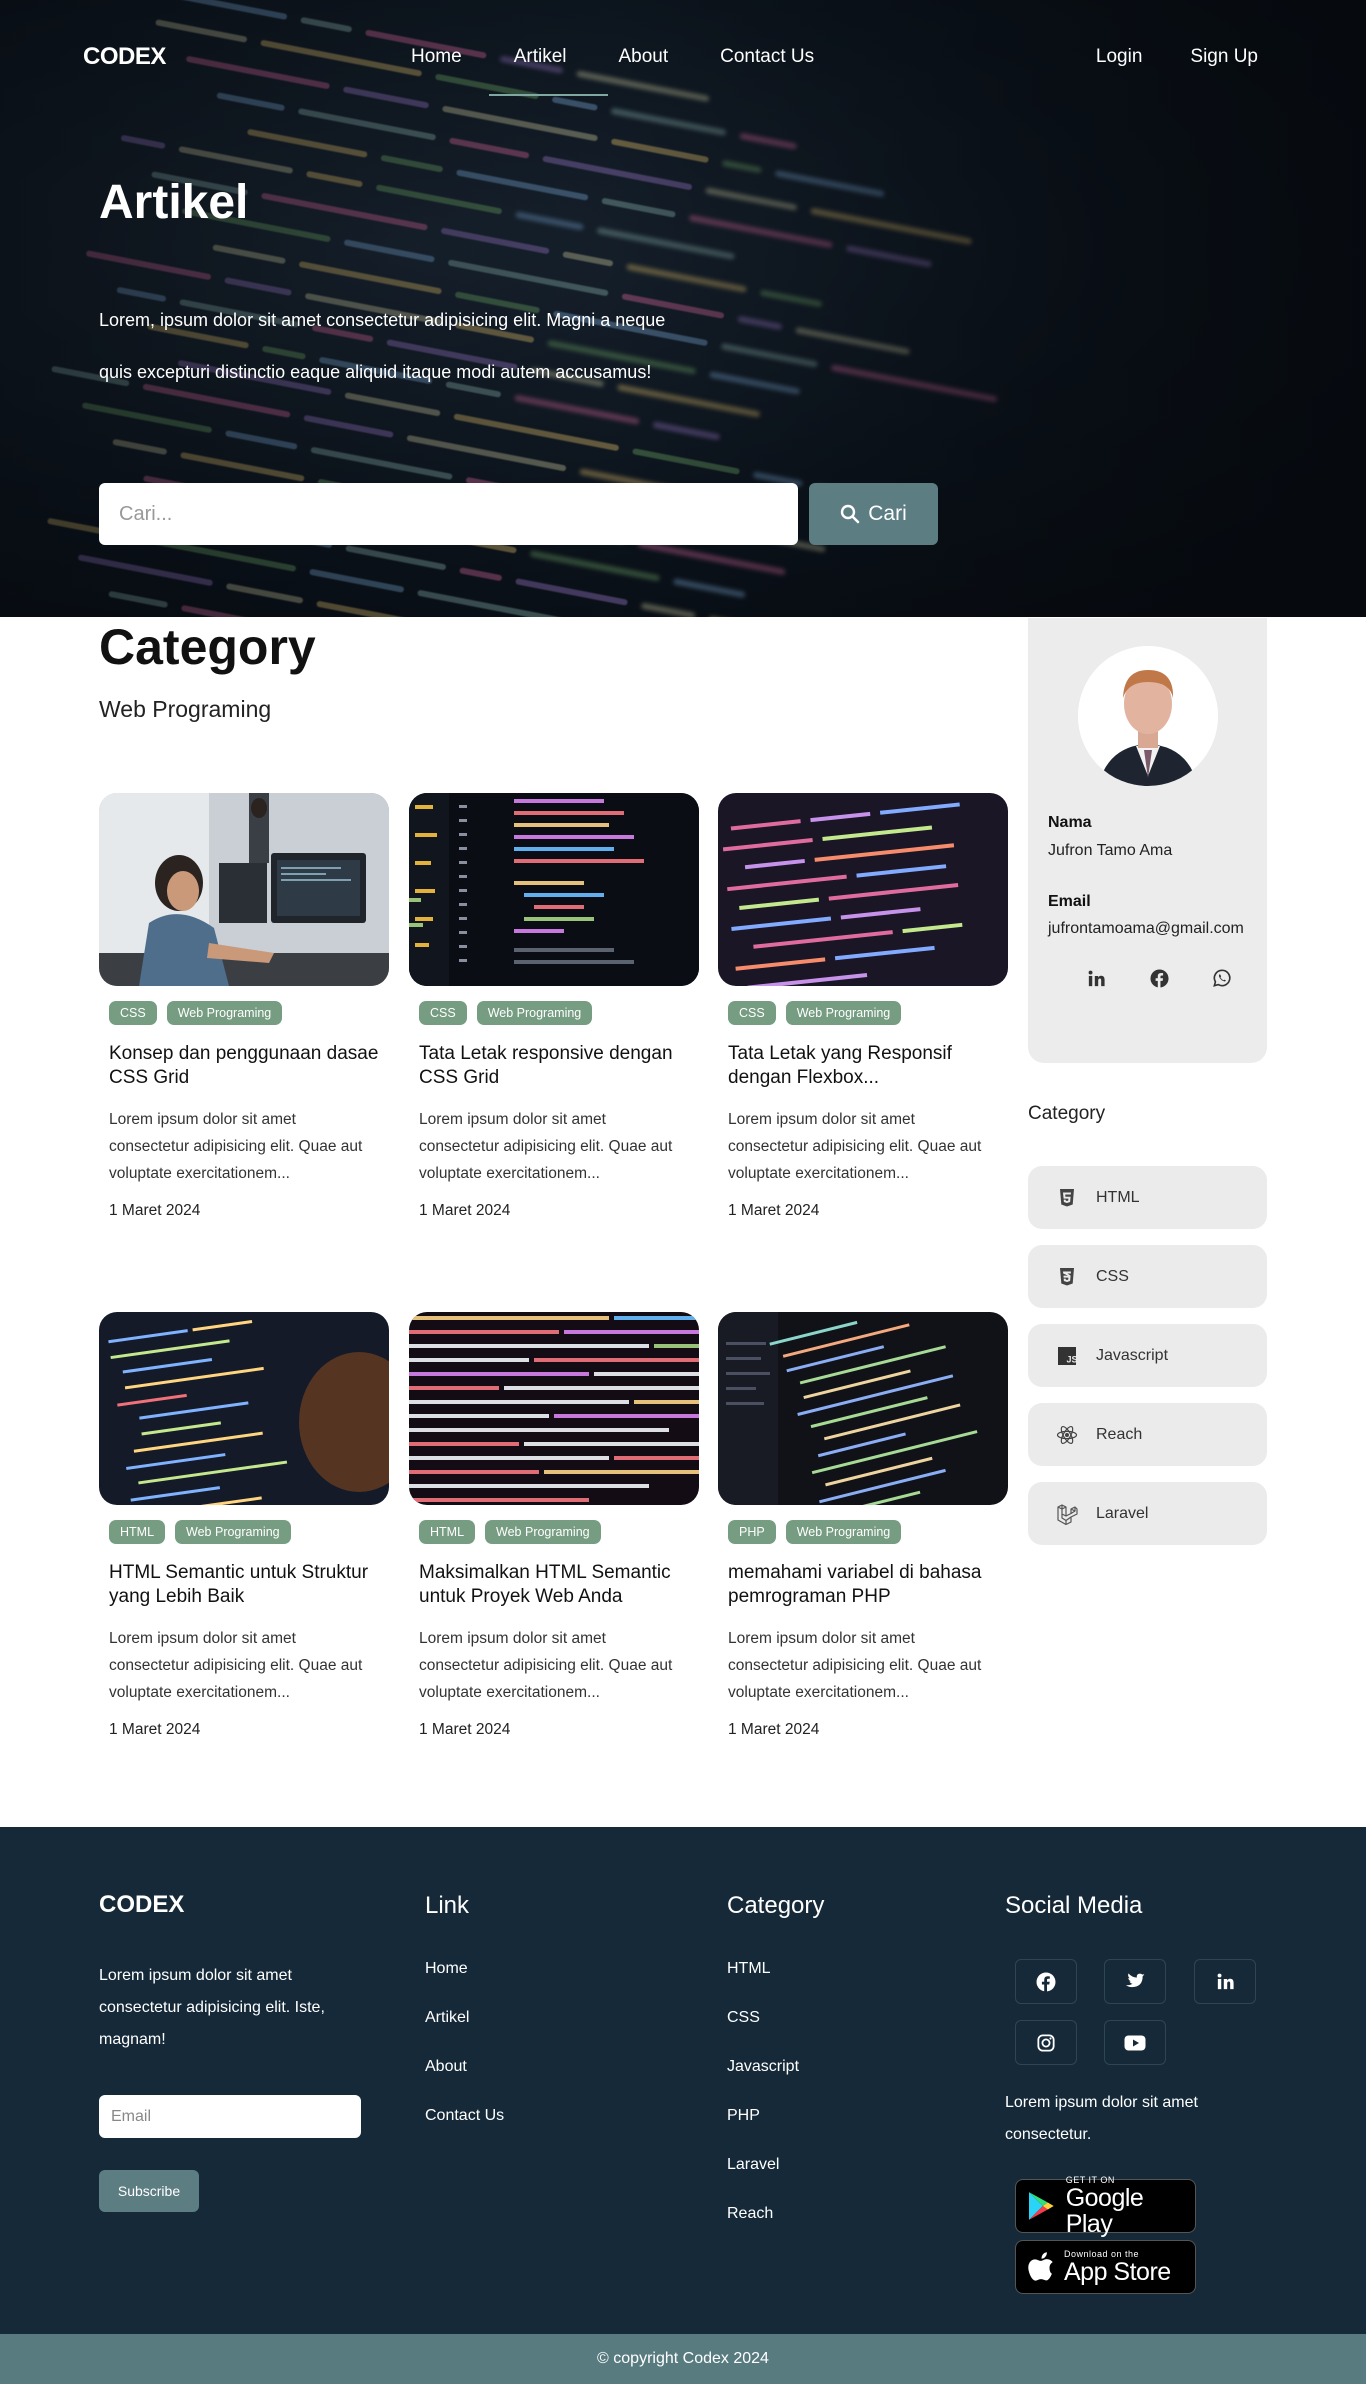 This screenshot has height=2384, width=1366. What do you see at coordinates (1224, 57) in the screenshot?
I see `signup-link: Sign Up` at bounding box center [1224, 57].